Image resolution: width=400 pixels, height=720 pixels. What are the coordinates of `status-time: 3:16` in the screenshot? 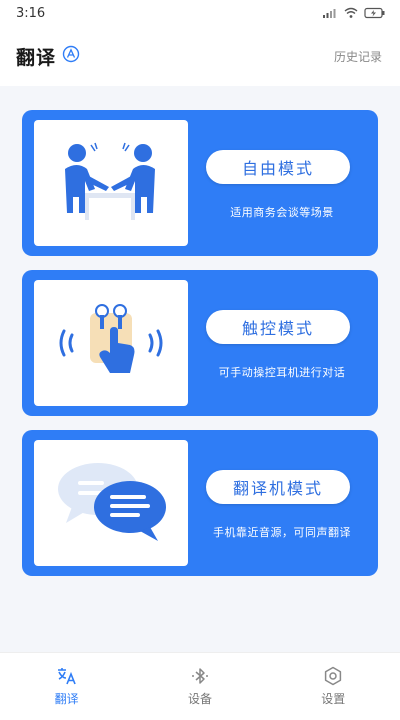 It's located at (31, 13).